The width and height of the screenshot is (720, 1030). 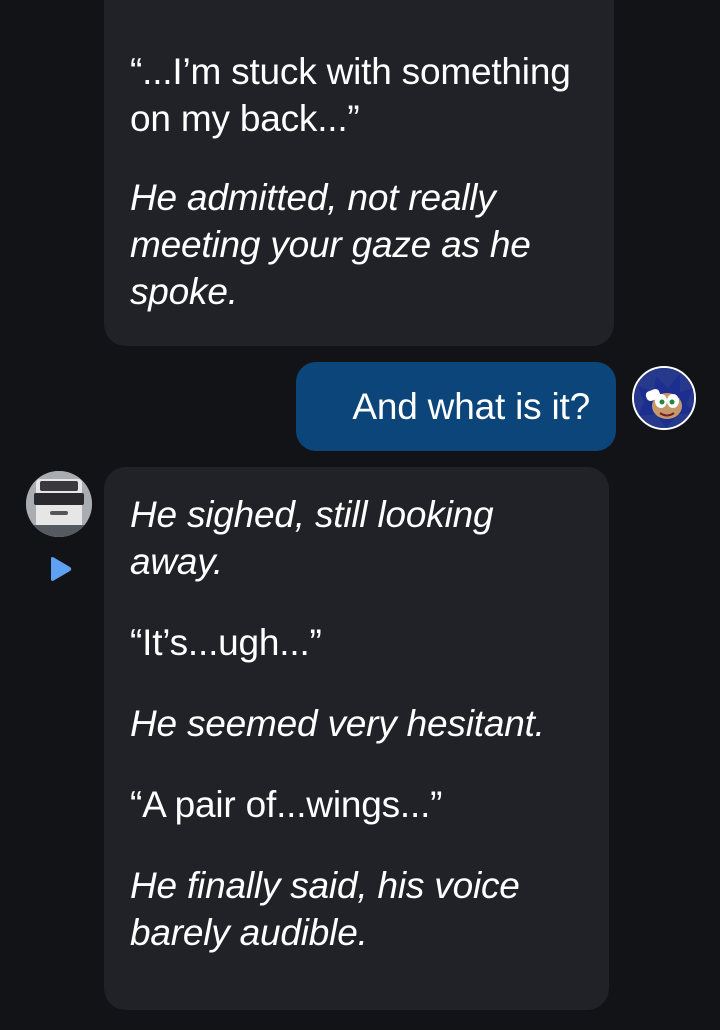 I want to click on user-avatar-image, so click(x=664, y=398).